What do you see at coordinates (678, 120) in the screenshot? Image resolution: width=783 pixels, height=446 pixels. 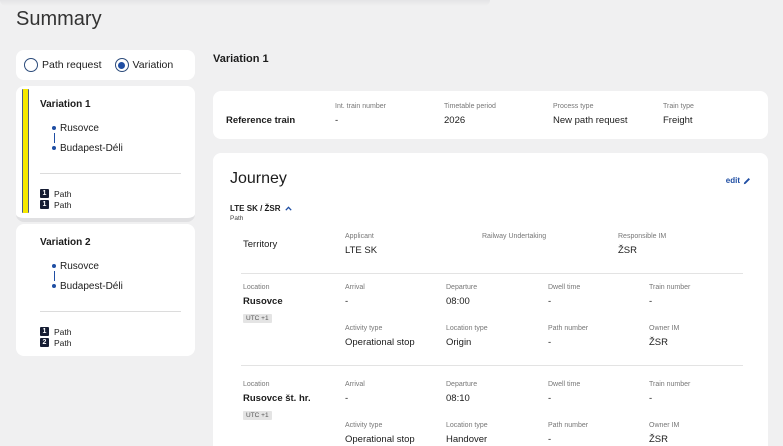 I see `field-value: Freight` at bounding box center [678, 120].